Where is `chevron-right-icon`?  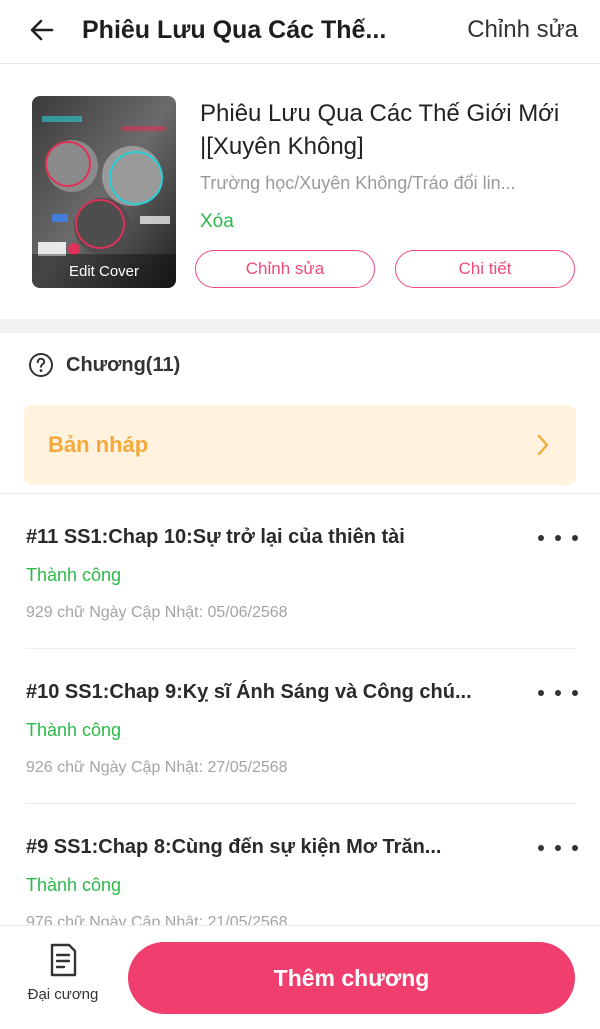 chevron-right-icon is located at coordinates (543, 445).